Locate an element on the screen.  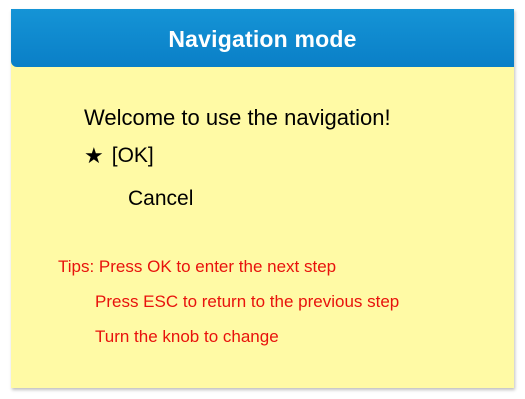
tip-line-esc: Press ESC to return to the previous step is located at coordinates (247, 301).